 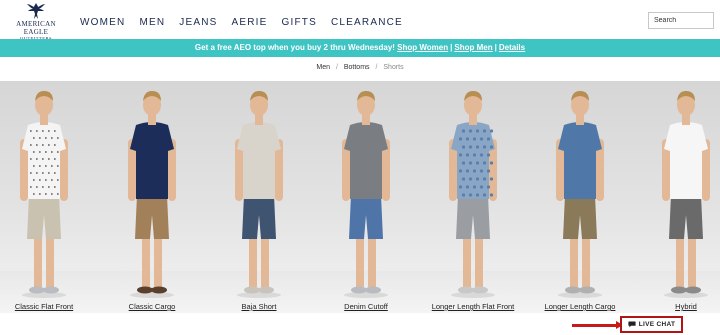 What do you see at coordinates (152, 306) in the screenshot?
I see `product-link-classic-cargo: Classic Cargo` at bounding box center [152, 306].